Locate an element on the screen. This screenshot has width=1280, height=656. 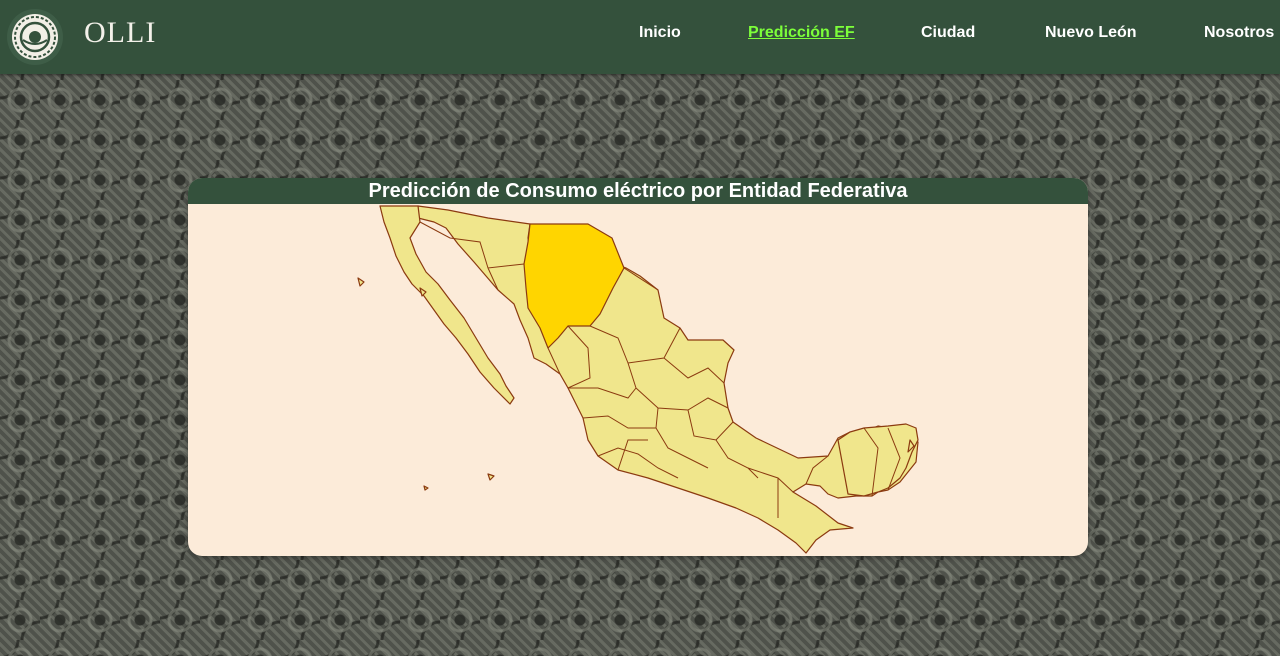
nav-link-prediccion-ef: Predicción EF is located at coordinates (801, 33).